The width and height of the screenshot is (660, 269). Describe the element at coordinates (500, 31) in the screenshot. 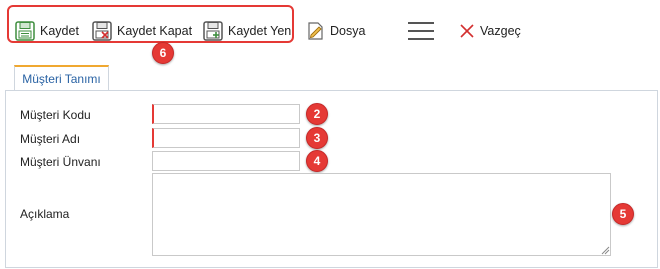

I see `cancel-label: Vazgeç` at that location.